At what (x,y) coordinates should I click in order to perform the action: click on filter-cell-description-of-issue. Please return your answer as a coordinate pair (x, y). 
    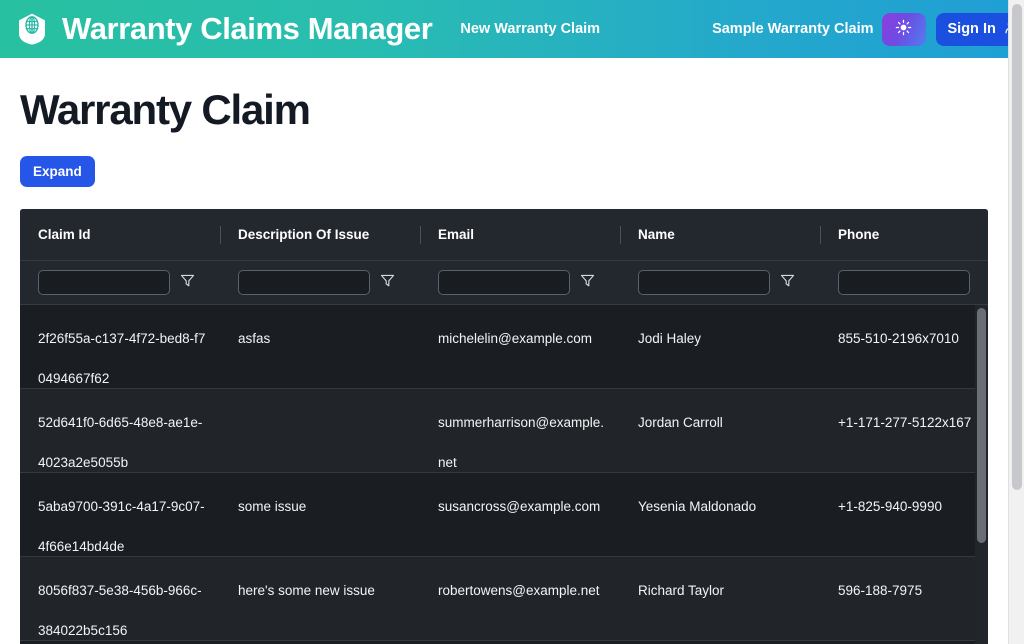
    Looking at the image, I should click on (320, 283).